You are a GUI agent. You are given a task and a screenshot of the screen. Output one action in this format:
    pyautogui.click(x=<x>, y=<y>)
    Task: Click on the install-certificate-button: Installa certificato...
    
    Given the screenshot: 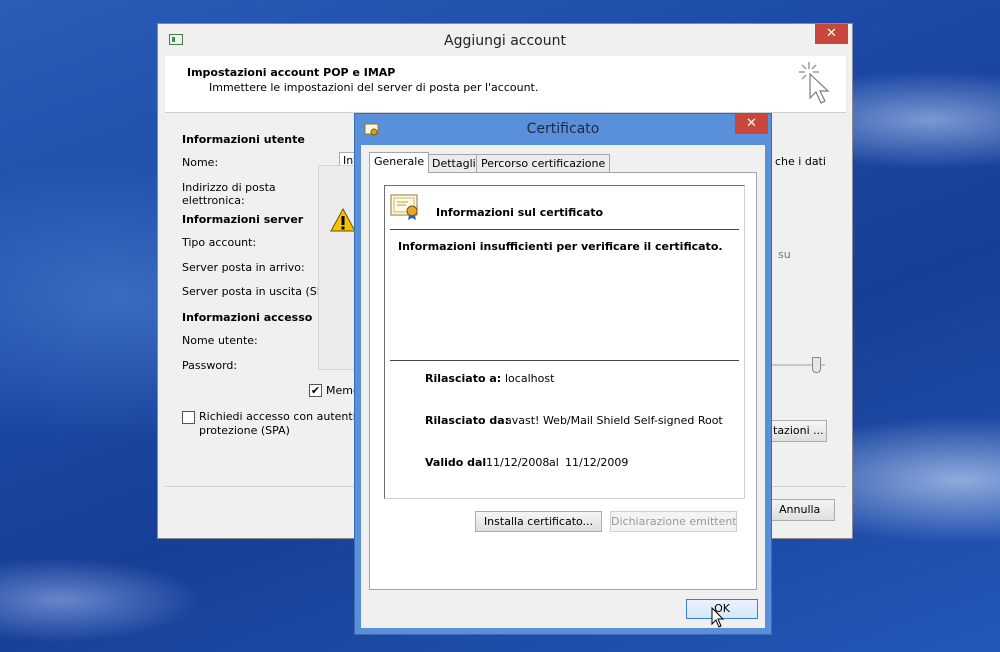 What is the action you would take?
    pyautogui.click(x=538, y=521)
    